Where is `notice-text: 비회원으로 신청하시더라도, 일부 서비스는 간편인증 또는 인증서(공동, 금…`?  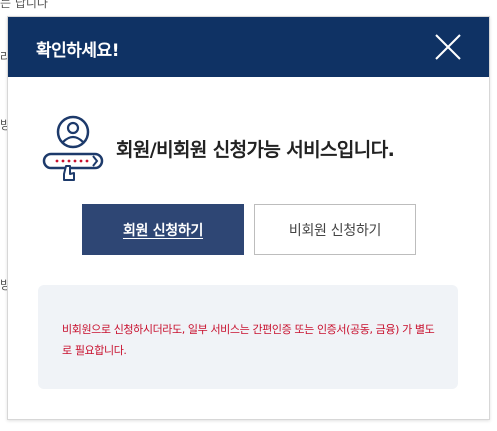
notice-text: 비회원으로 신청하시더라도, 일부 서비스는 간편인증 또는 인증서(공동, 금… is located at coordinates (248, 340).